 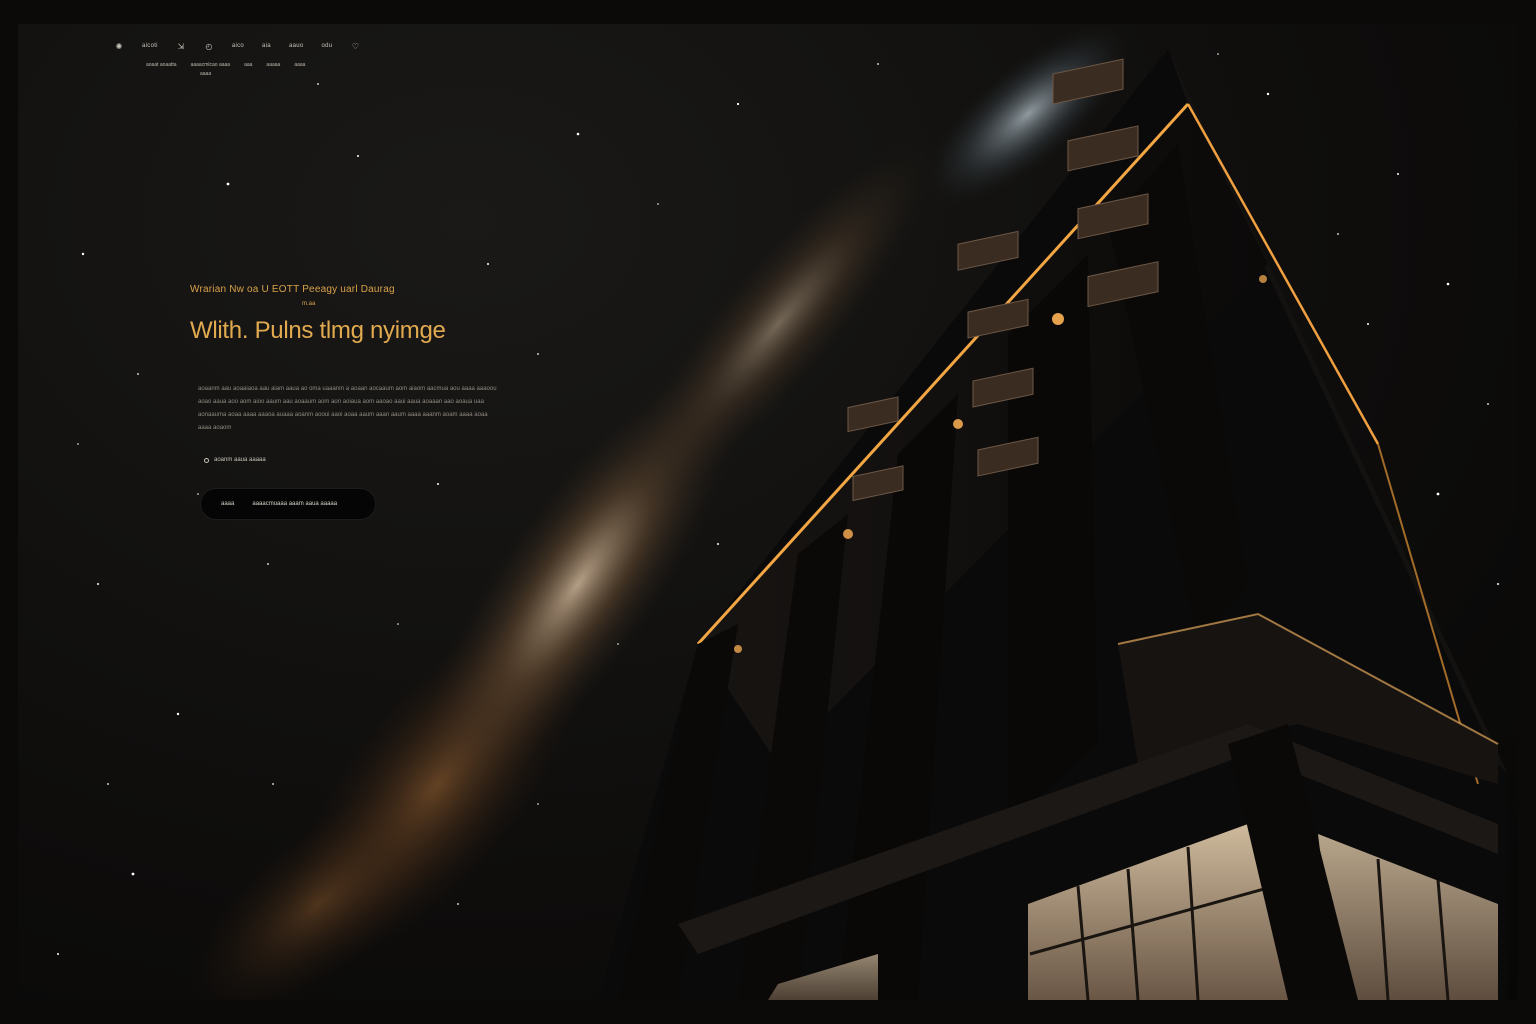 I want to click on nav-item-4: aauo, so click(x=296, y=46).